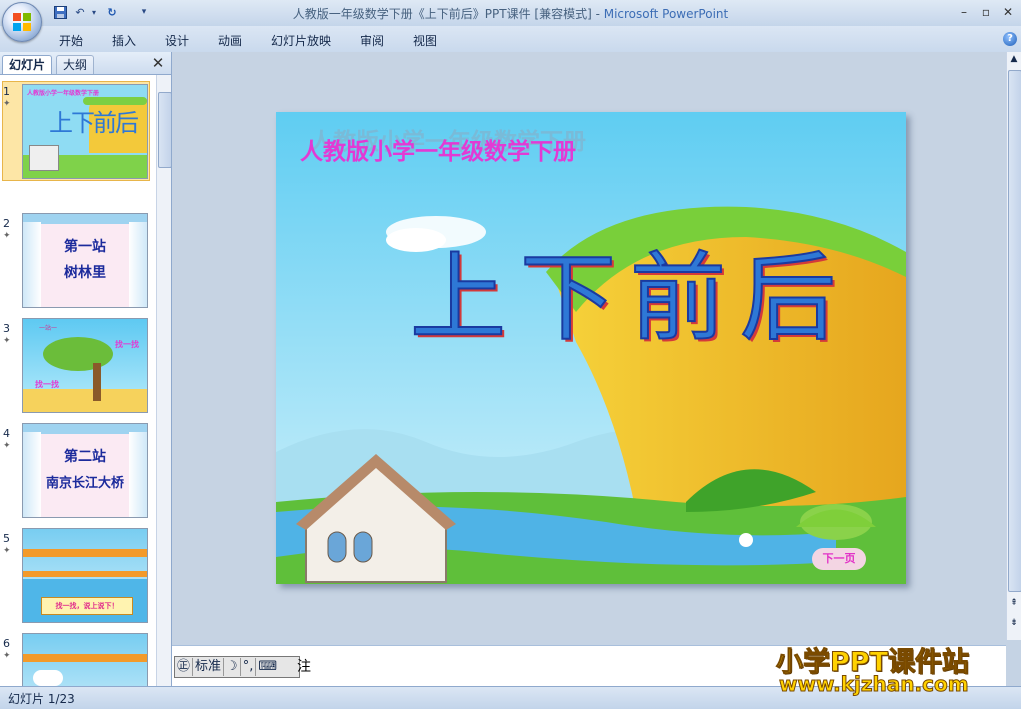 The image size is (1021, 709). I want to click on thumb-bridge-lower, so click(85, 574).